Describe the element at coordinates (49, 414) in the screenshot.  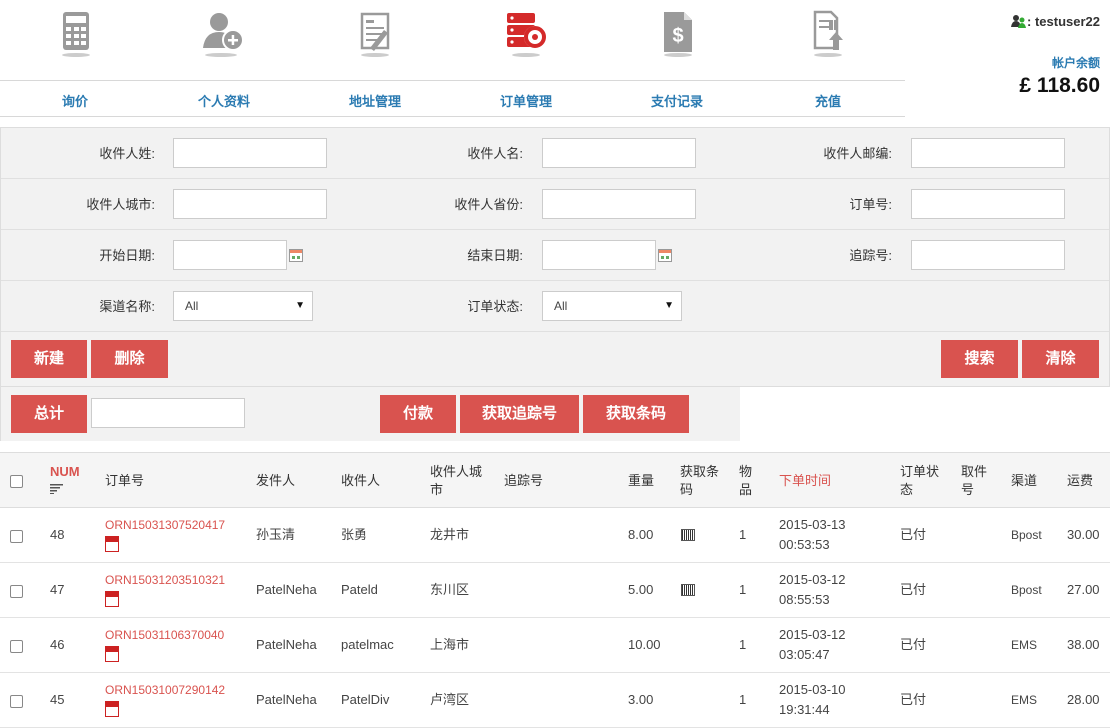
I see `total-button: 总计` at that location.